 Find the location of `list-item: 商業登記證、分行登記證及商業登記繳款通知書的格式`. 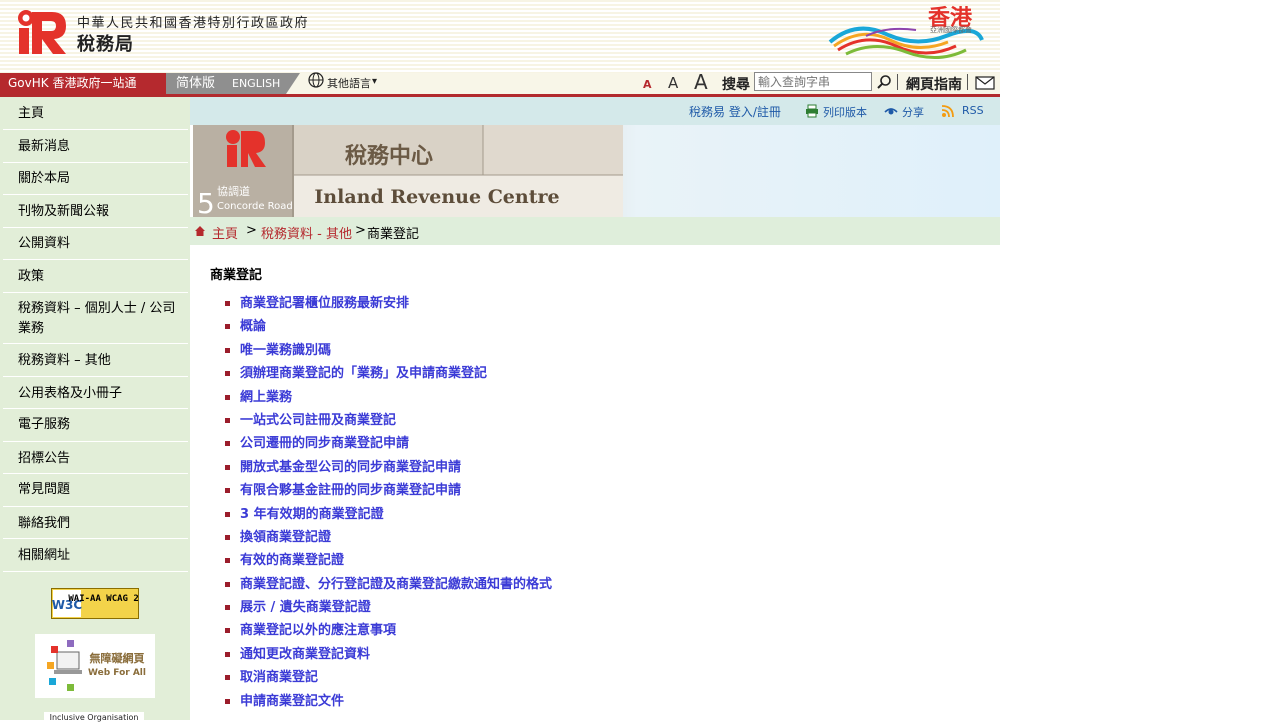

list-item: 商業登記證、分行登記證及商業登記繳款通知書的格式 is located at coordinates (388, 587).